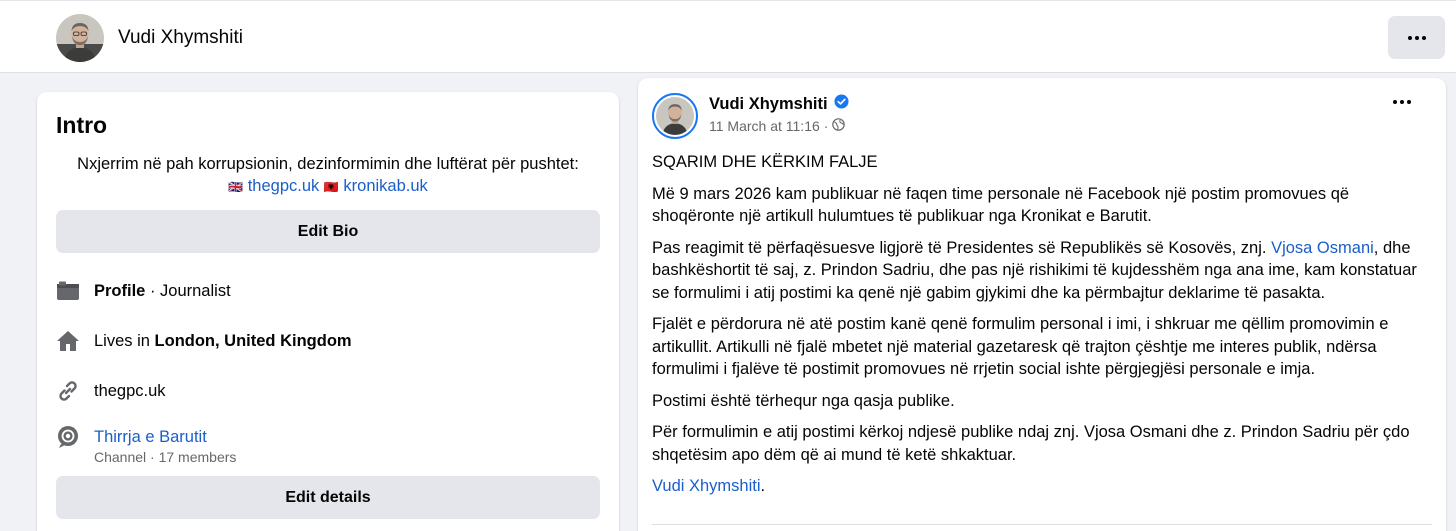 The image size is (1456, 531). I want to click on post-author-row: Vudi Xhymshiti, so click(779, 104).